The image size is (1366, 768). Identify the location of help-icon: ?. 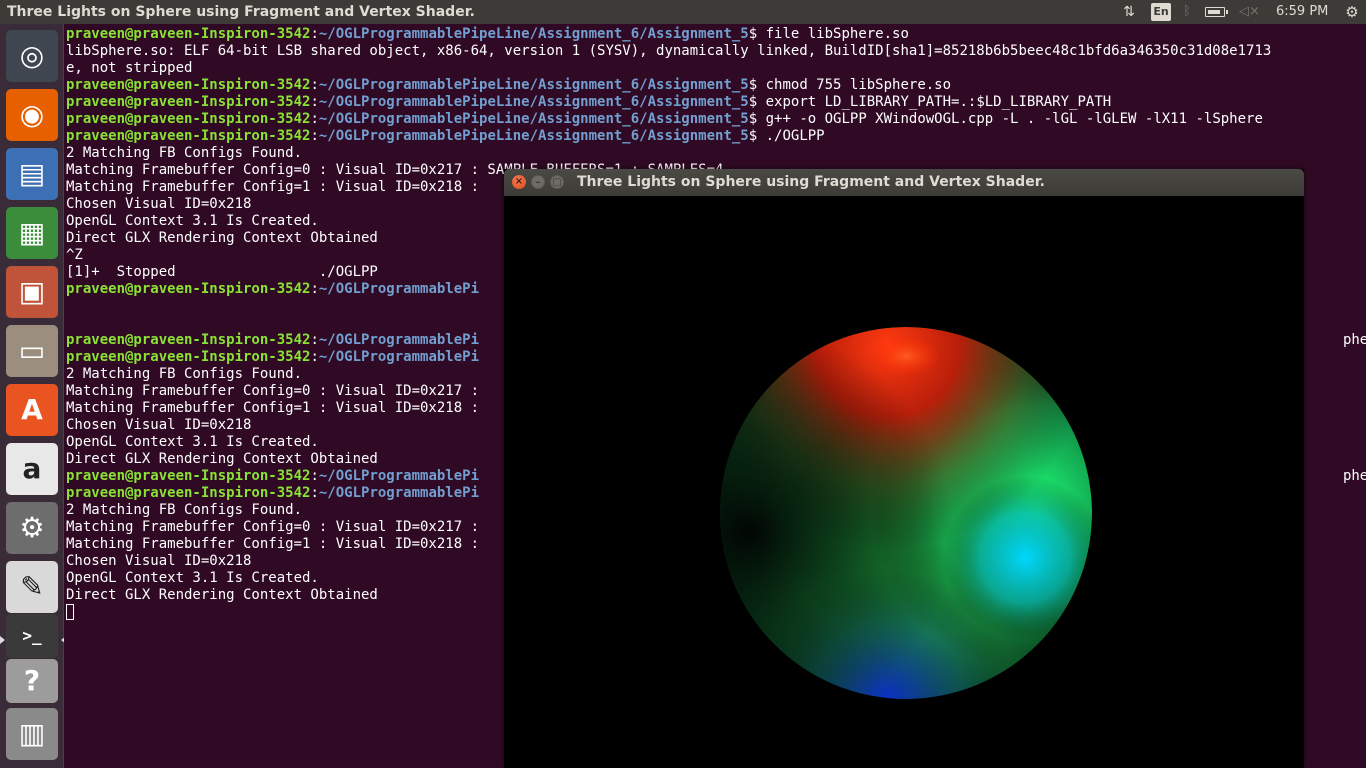
(32, 680).